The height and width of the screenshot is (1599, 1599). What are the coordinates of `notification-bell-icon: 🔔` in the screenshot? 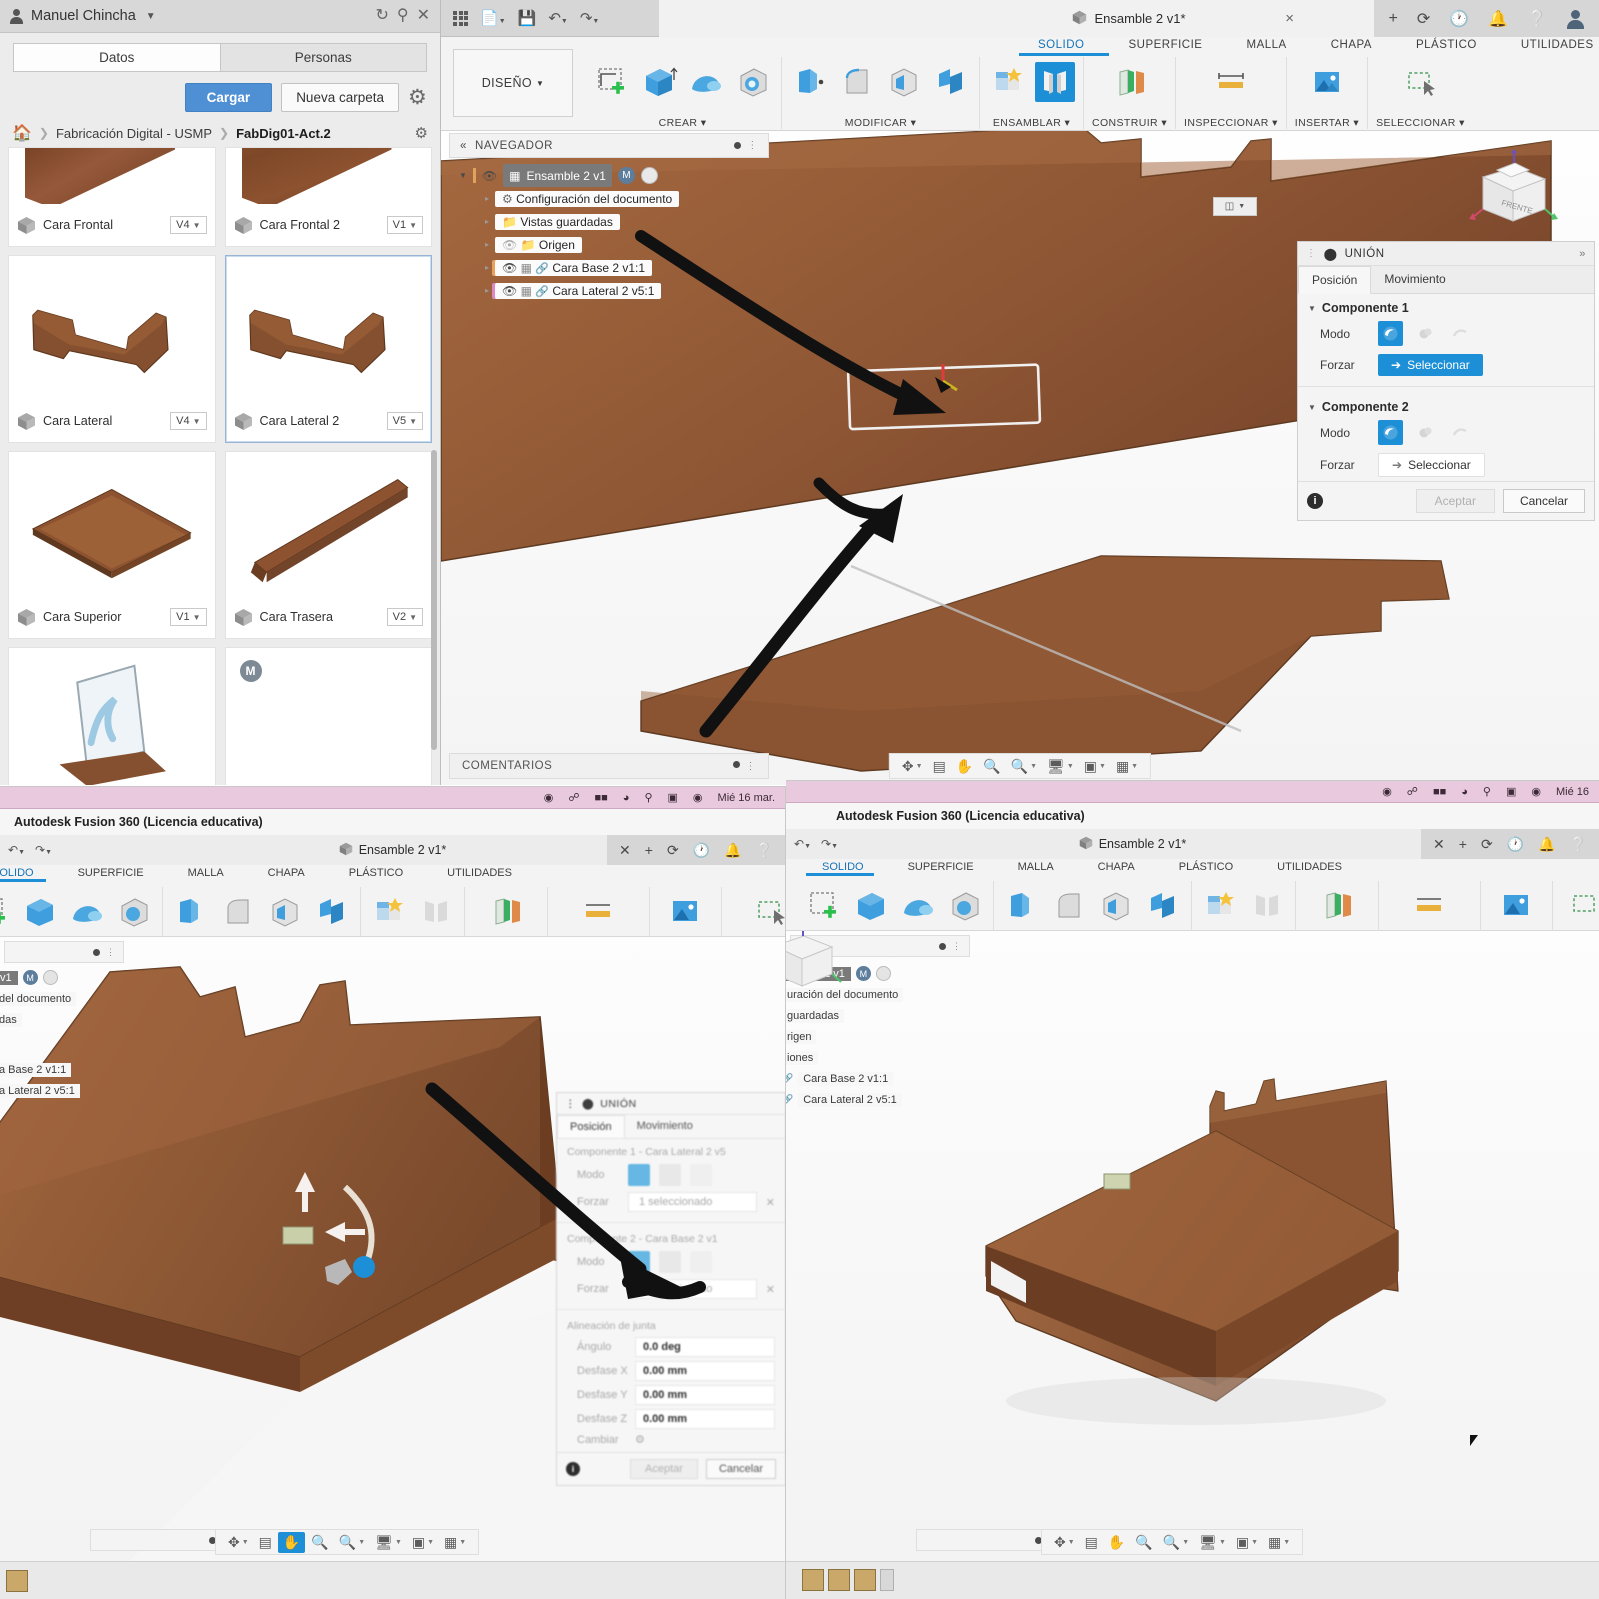 It's located at (1498, 19).